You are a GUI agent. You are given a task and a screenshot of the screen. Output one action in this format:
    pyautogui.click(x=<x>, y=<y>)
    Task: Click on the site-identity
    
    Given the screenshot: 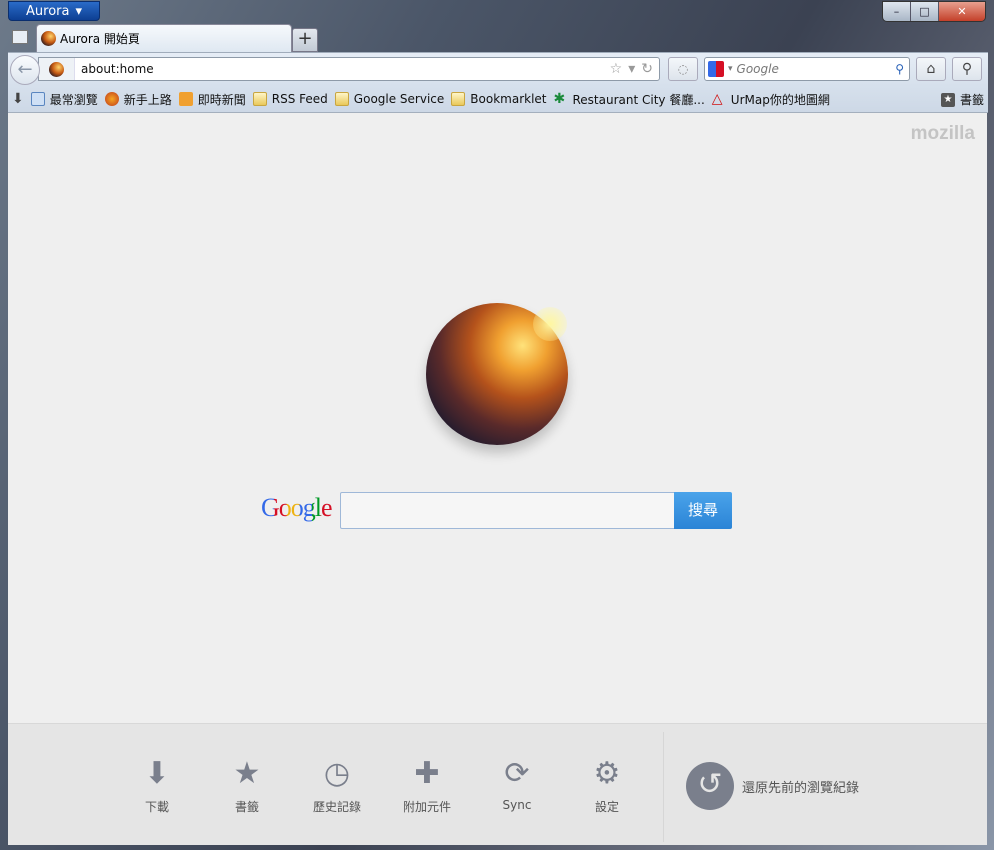 What is the action you would take?
    pyautogui.click(x=57, y=69)
    